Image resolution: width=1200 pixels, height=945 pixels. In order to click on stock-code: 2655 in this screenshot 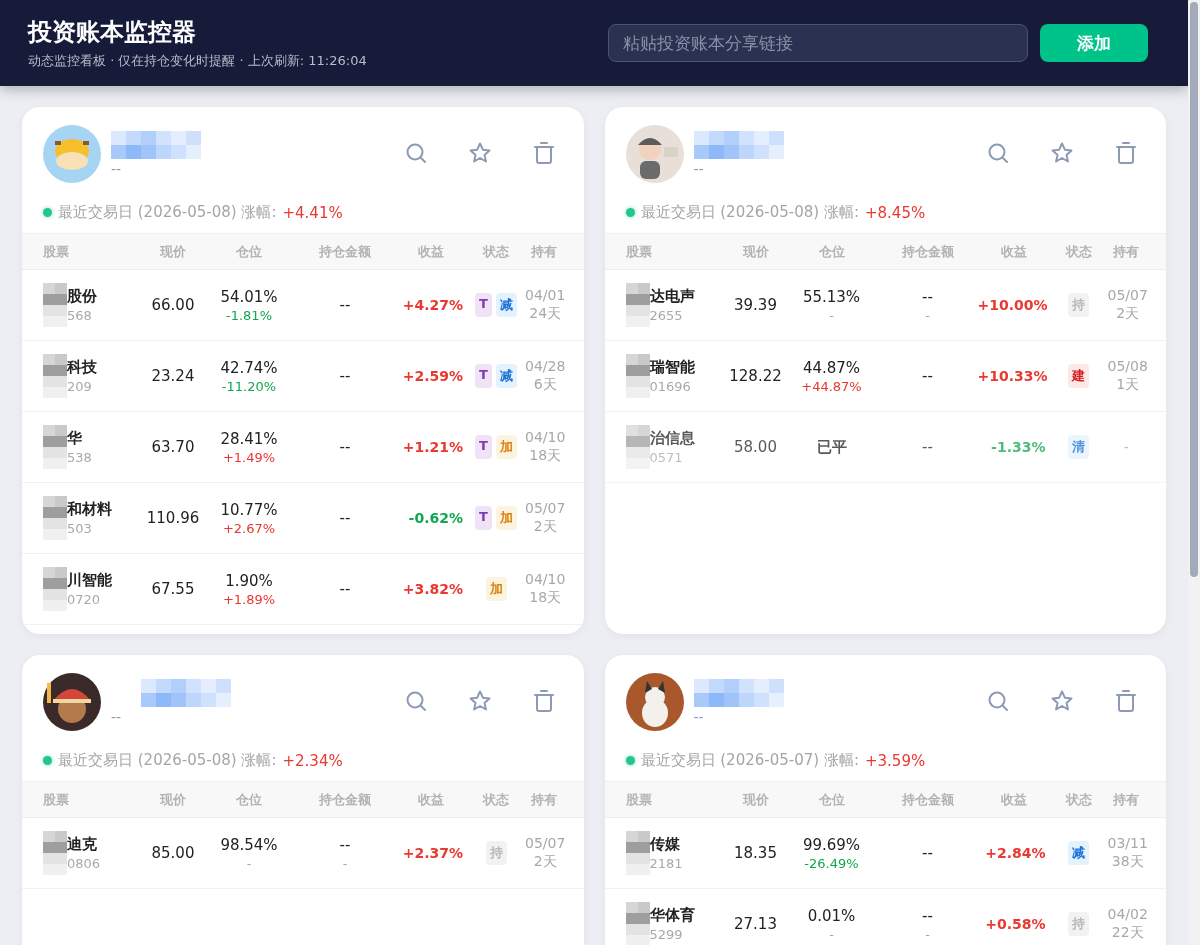, I will do `click(666, 315)`.